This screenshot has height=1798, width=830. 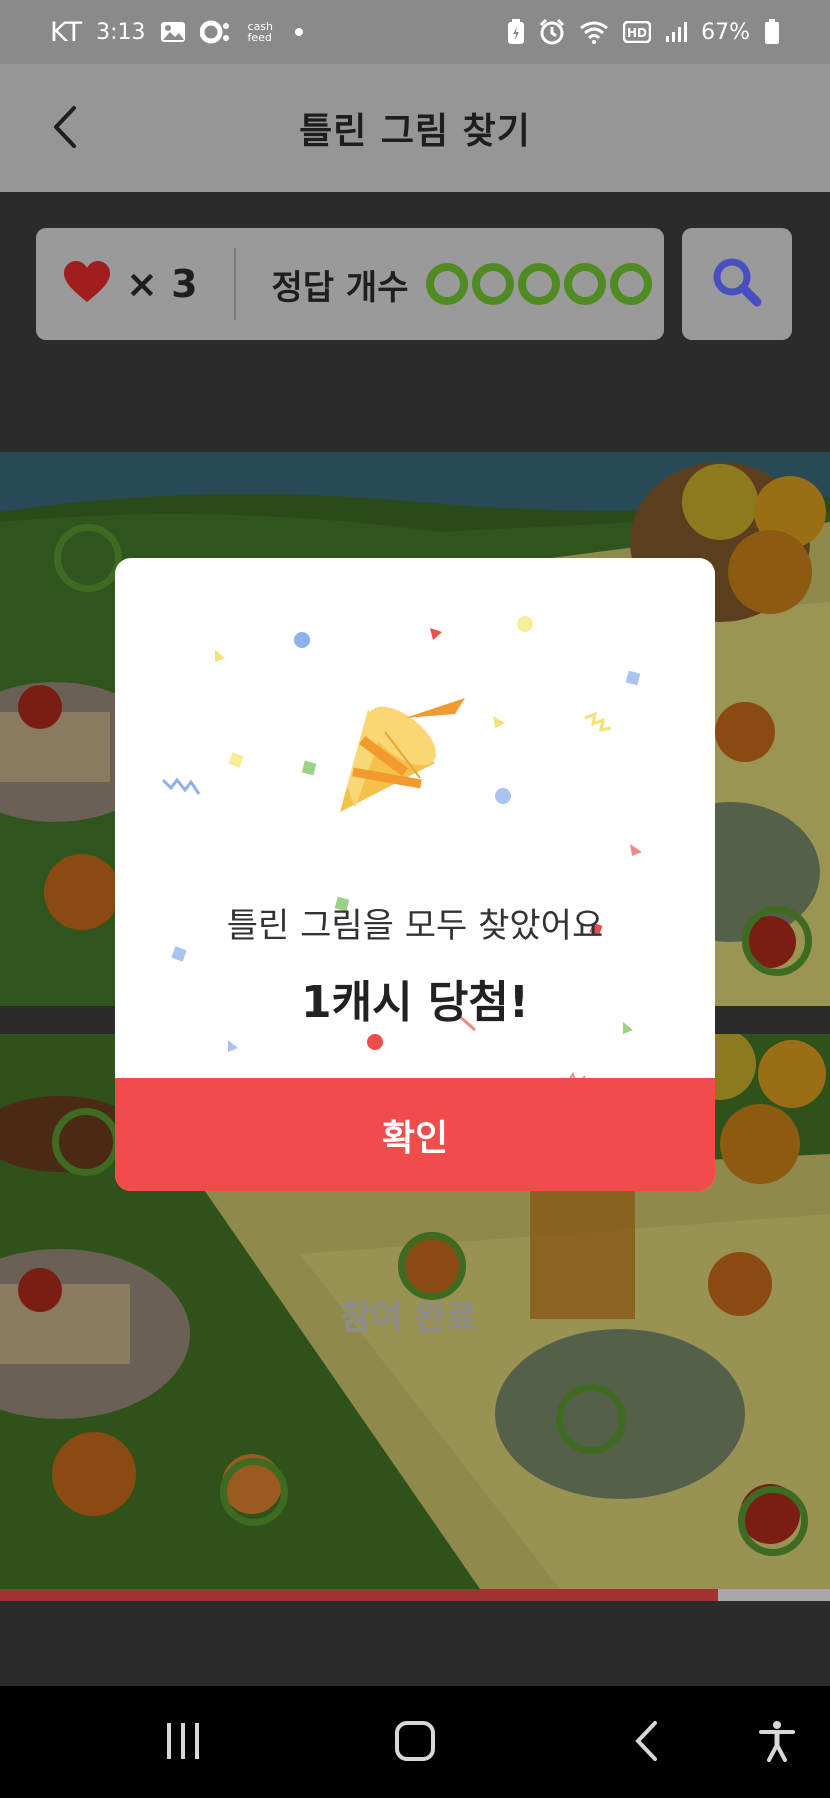 What do you see at coordinates (234, 284) in the screenshot?
I see `panel-divider` at bounding box center [234, 284].